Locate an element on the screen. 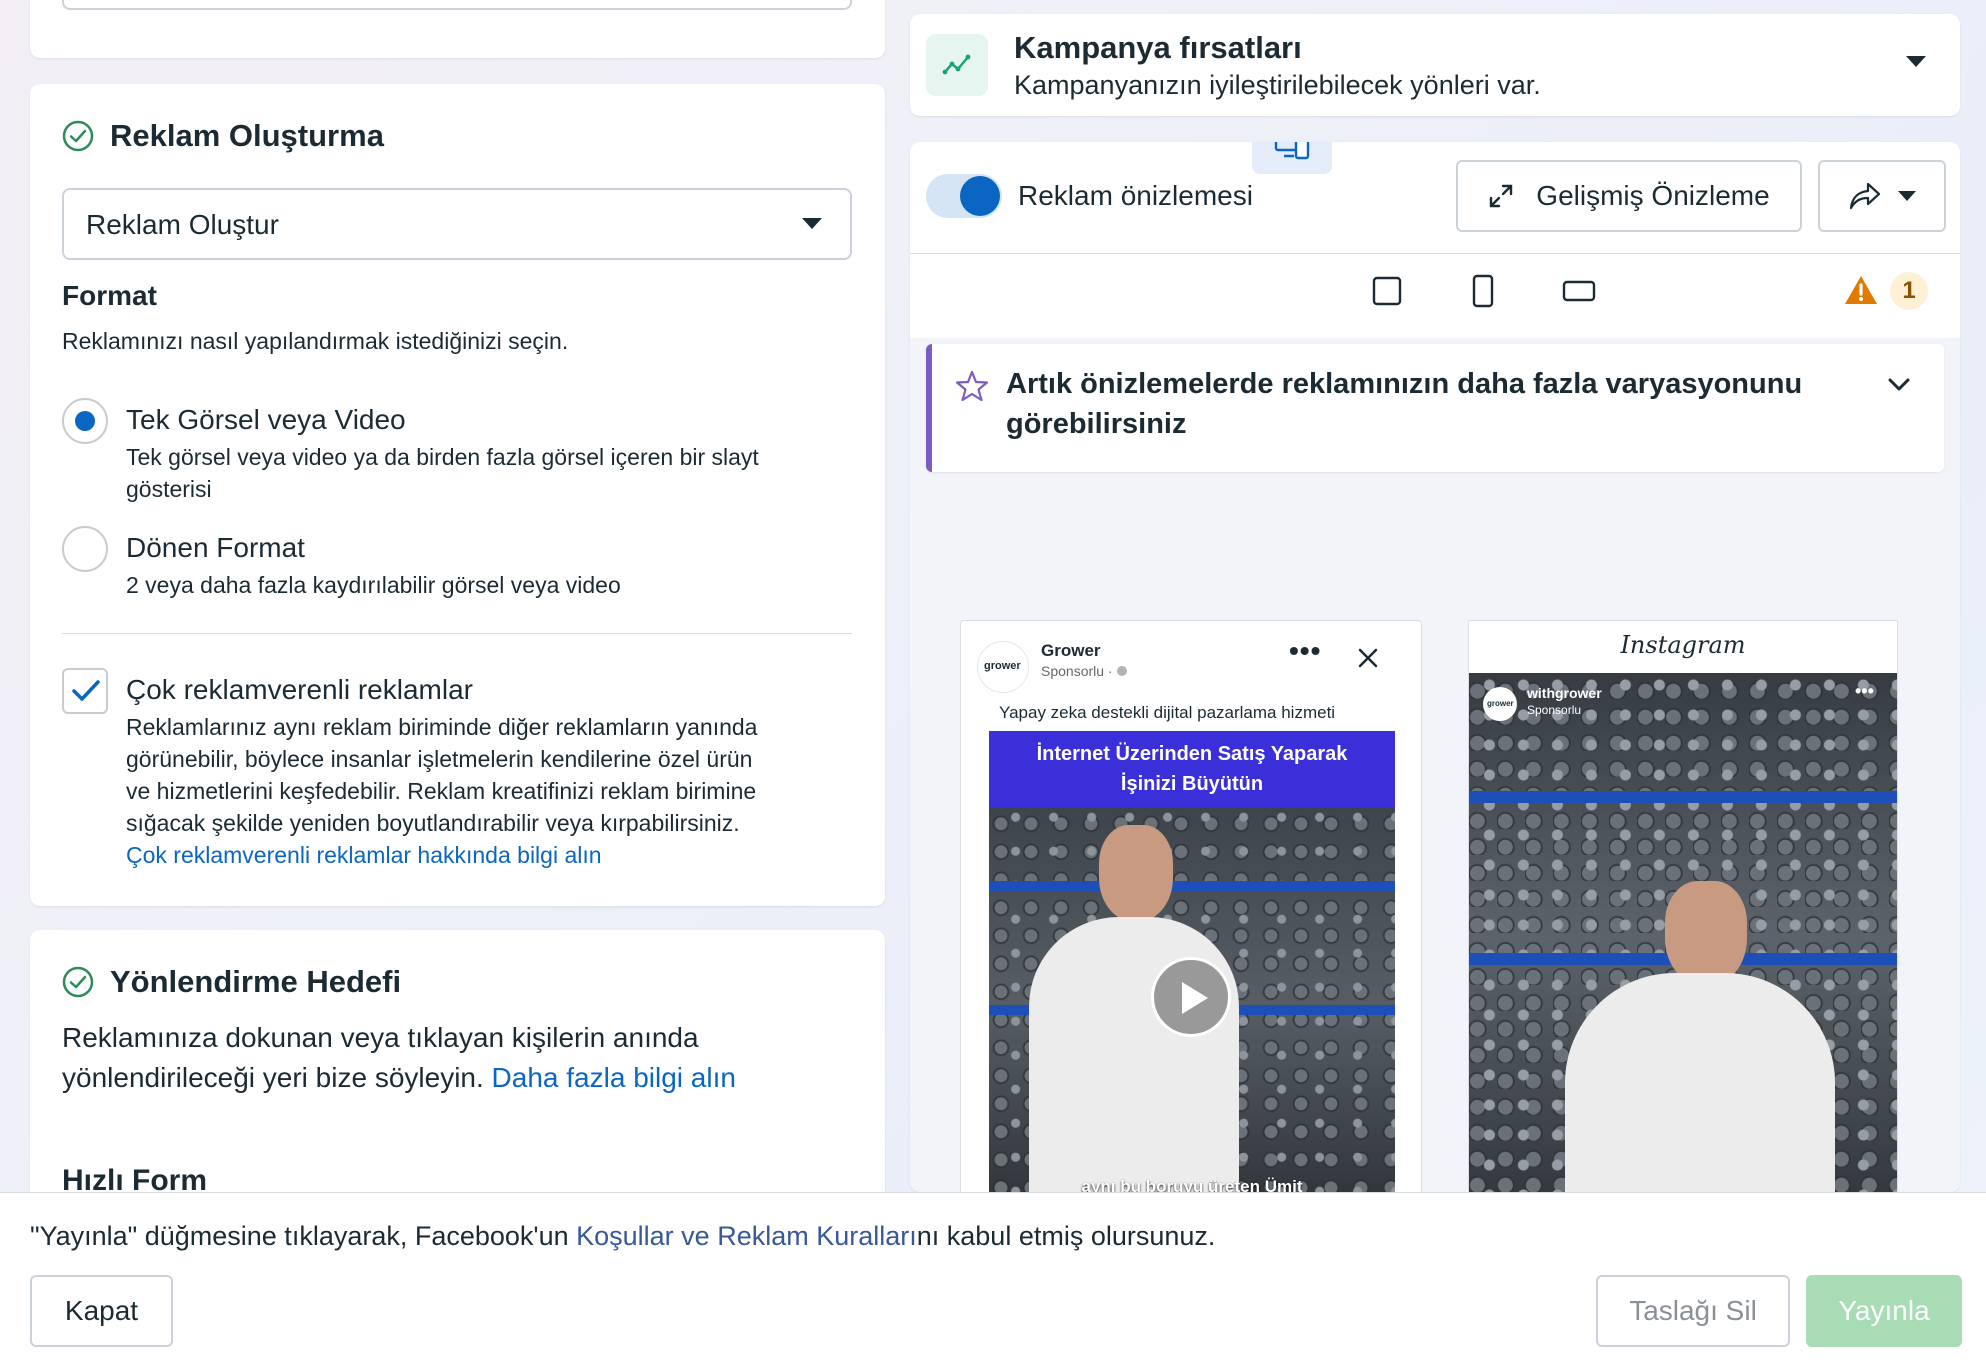 The height and width of the screenshot is (1364, 1986). all-devices-tab is located at coordinates (1292, 158).